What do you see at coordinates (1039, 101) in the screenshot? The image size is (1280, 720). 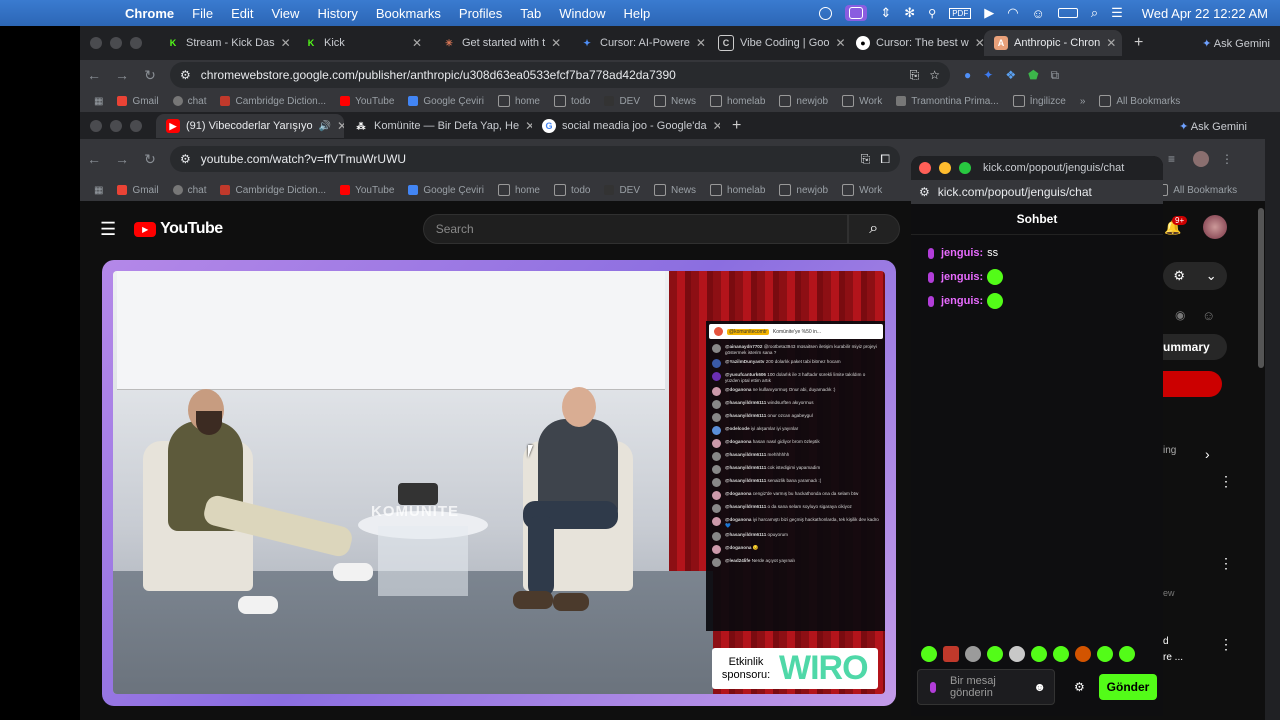 I see `bookmark-folder: İngilizce` at bounding box center [1039, 101].